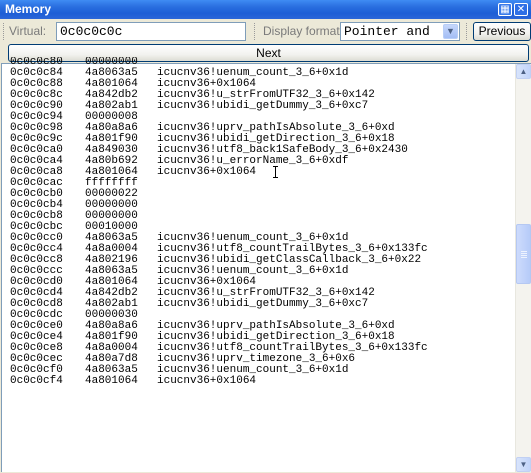 The width and height of the screenshot is (531, 473). I want to click on memory-row: 0c0c0cf4 4a801064 icucnv36+0x1064, so click(262, 381).